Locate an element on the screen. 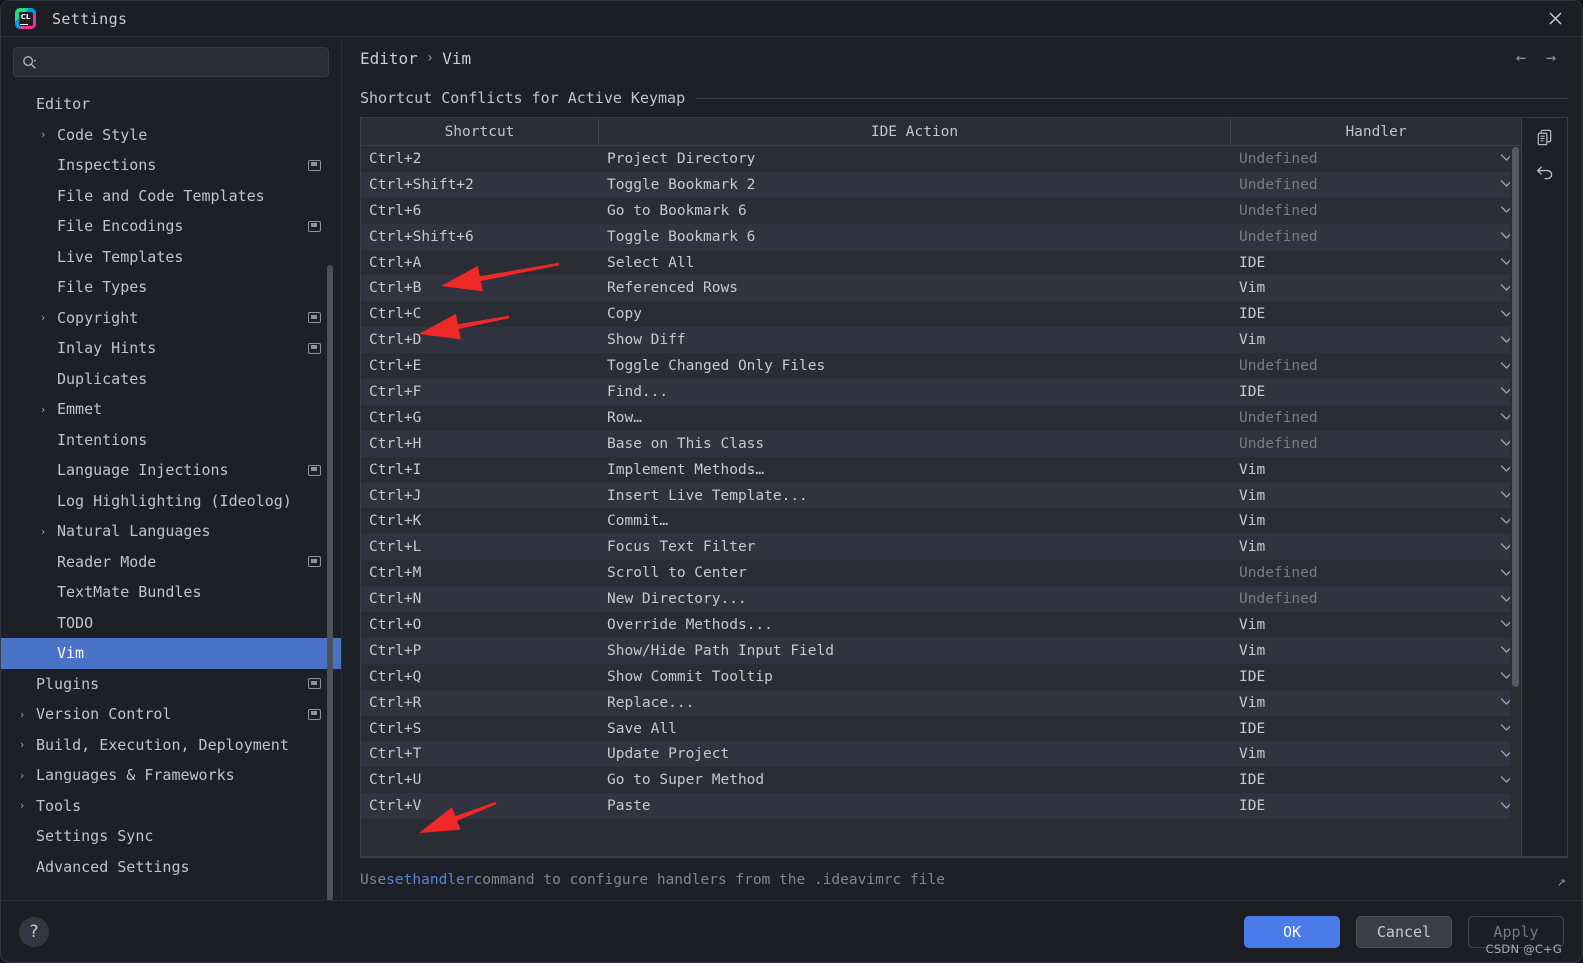 The image size is (1583, 963). sidebar-item-duplicates: ›Duplicates is located at coordinates (171, 379).